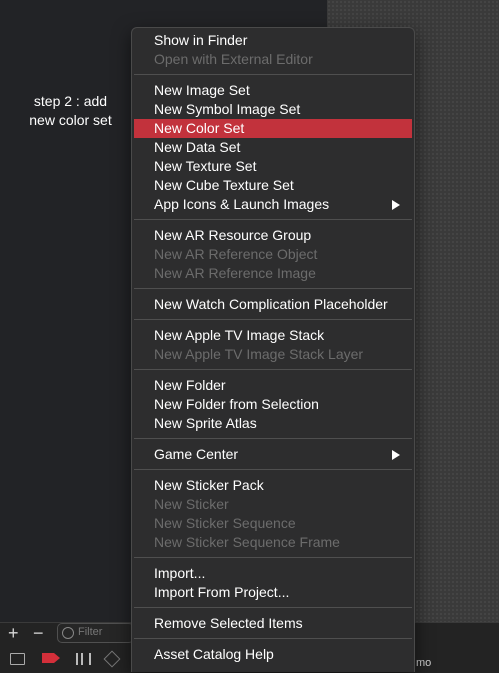 This screenshot has height=673, width=499. I want to click on menu-item-new-folder-from-selection: New Folder from Selection, so click(273, 404).